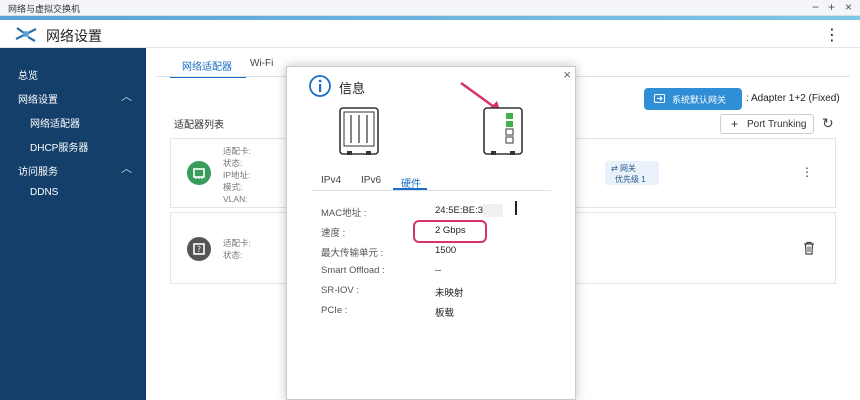 Image resolution: width=860 pixels, height=400 pixels. What do you see at coordinates (809, 248) in the screenshot?
I see `trash-icon` at bounding box center [809, 248].